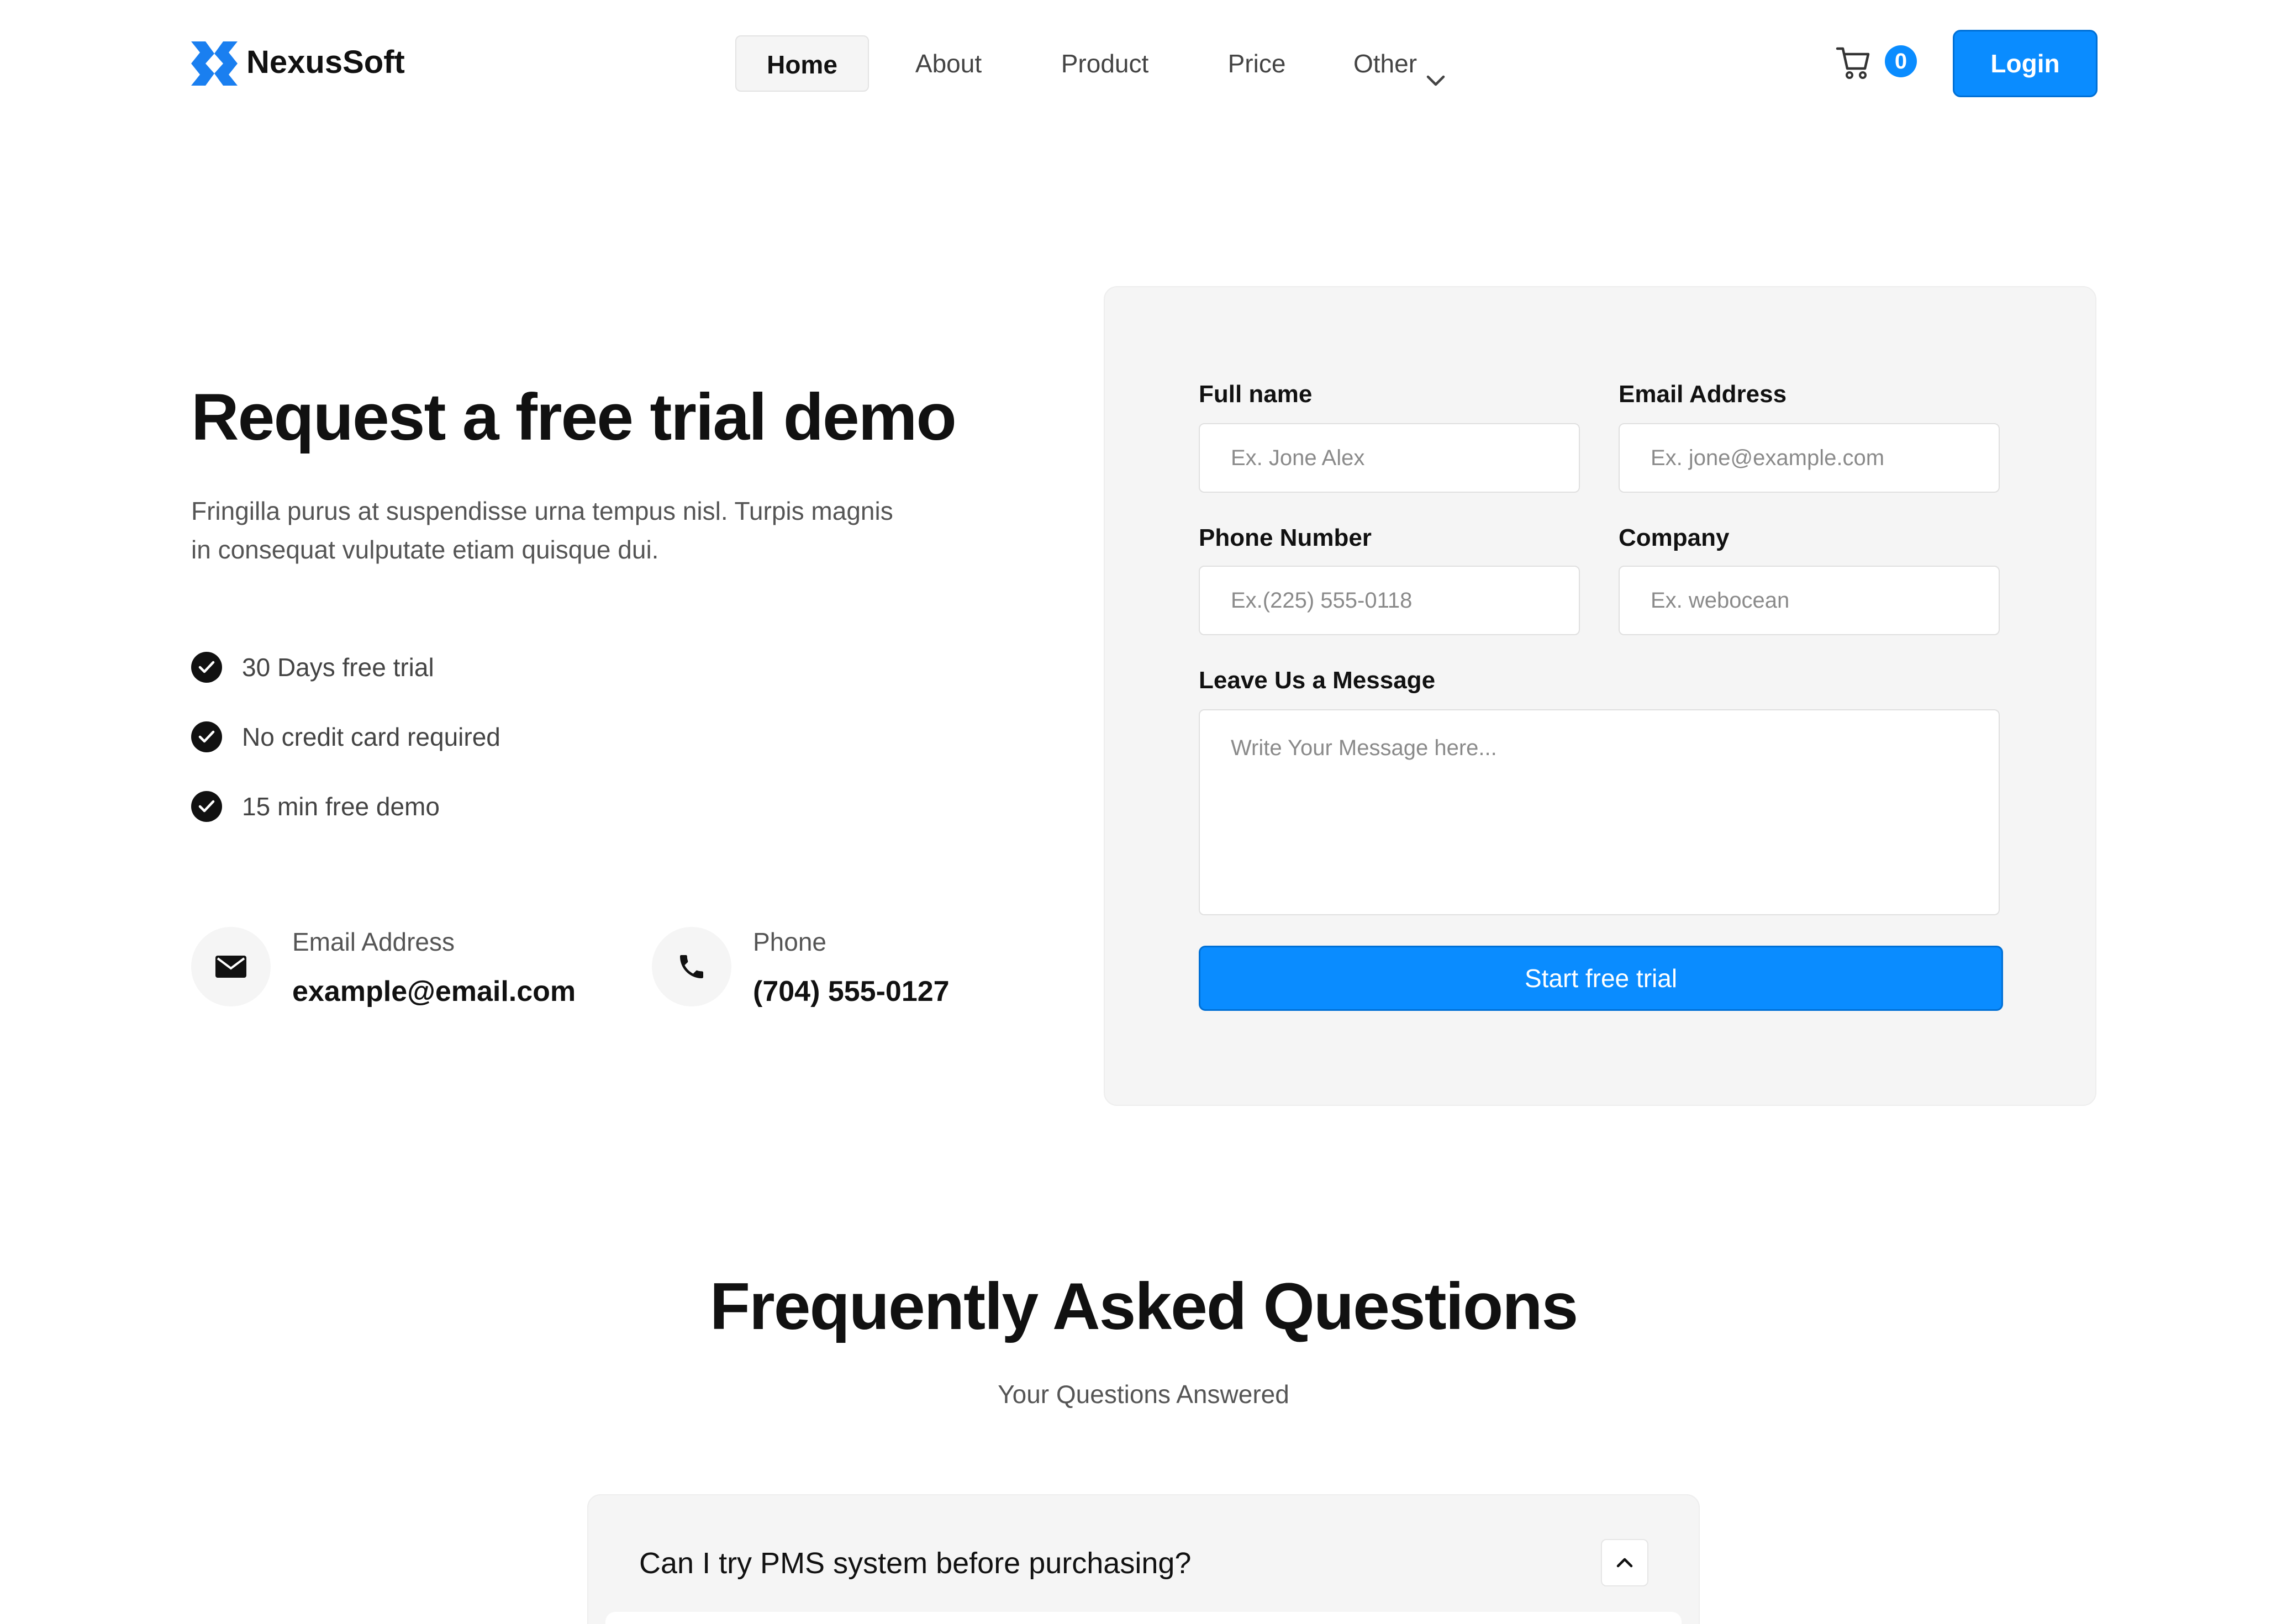  What do you see at coordinates (1810, 600) in the screenshot?
I see `company-field` at bounding box center [1810, 600].